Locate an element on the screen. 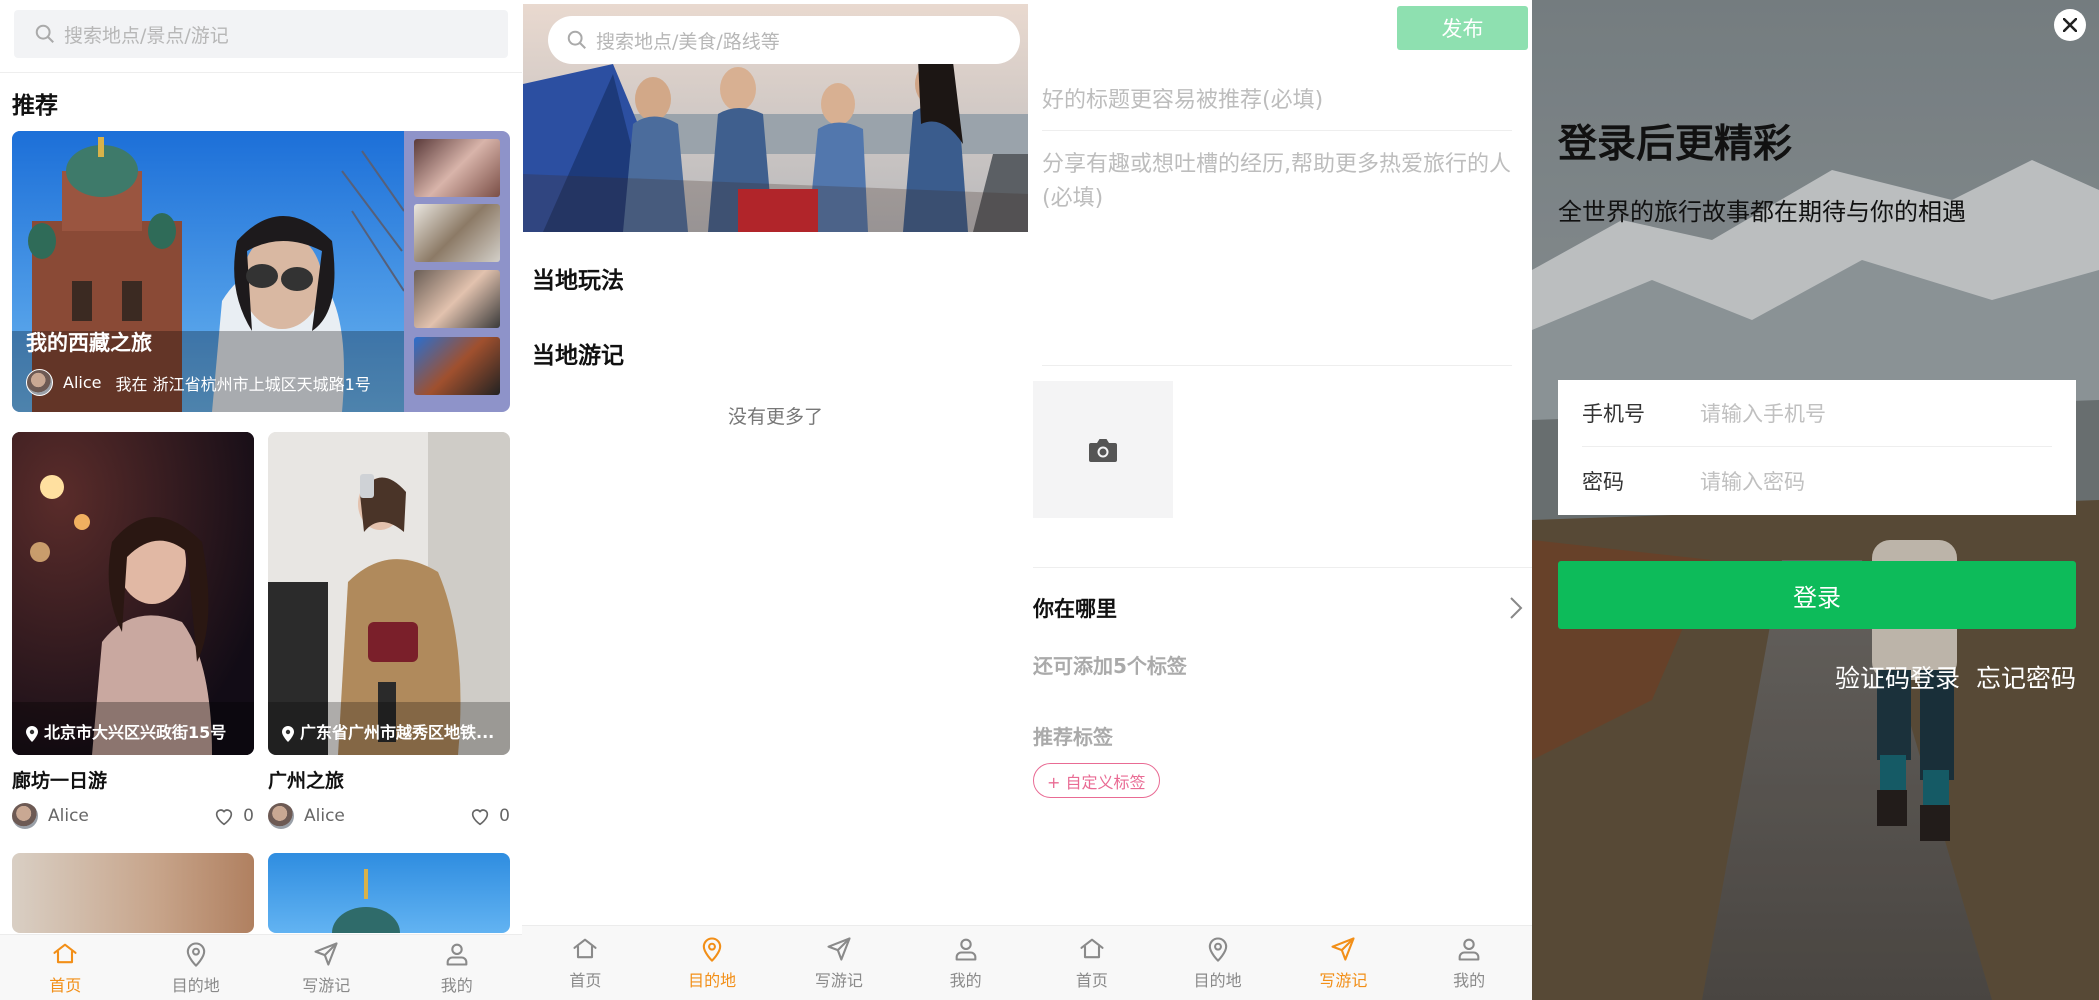 The image size is (2099, 1000). card-title: 广州之旅 is located at coordinates (306, 779).